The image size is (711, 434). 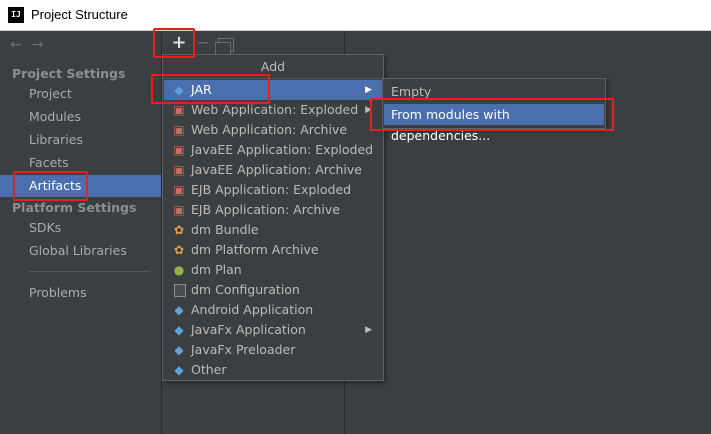 What do you see at coordinates (273, 270) in the screenshot?
I see `menu-item-dm-plan: ● dm Plan` at bounding box center [273, 270].